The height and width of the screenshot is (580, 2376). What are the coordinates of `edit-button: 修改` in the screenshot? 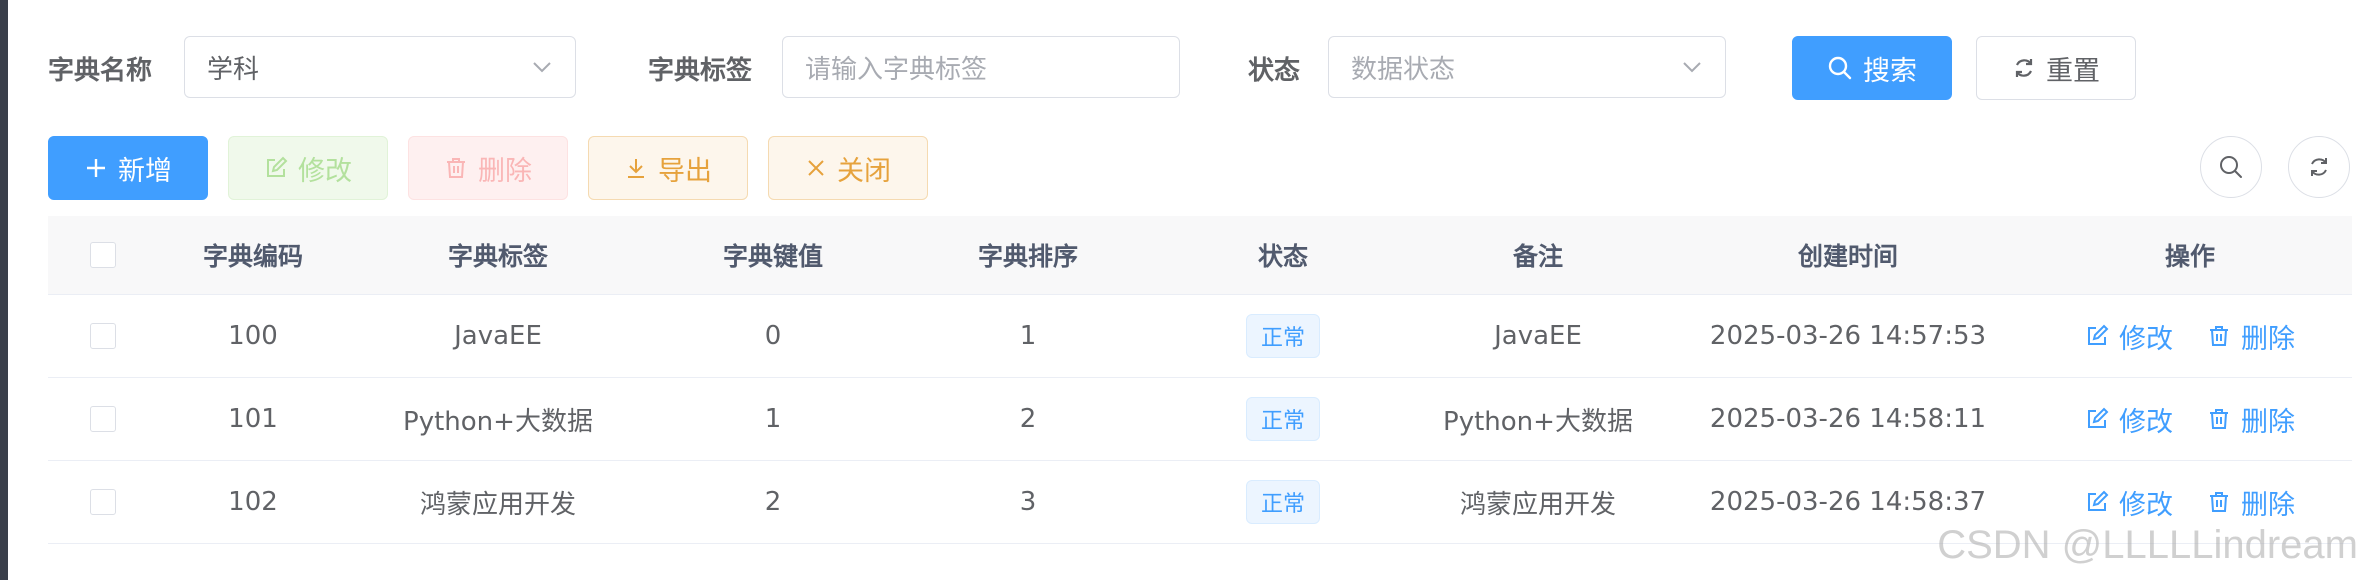 It's located at (308, 168).